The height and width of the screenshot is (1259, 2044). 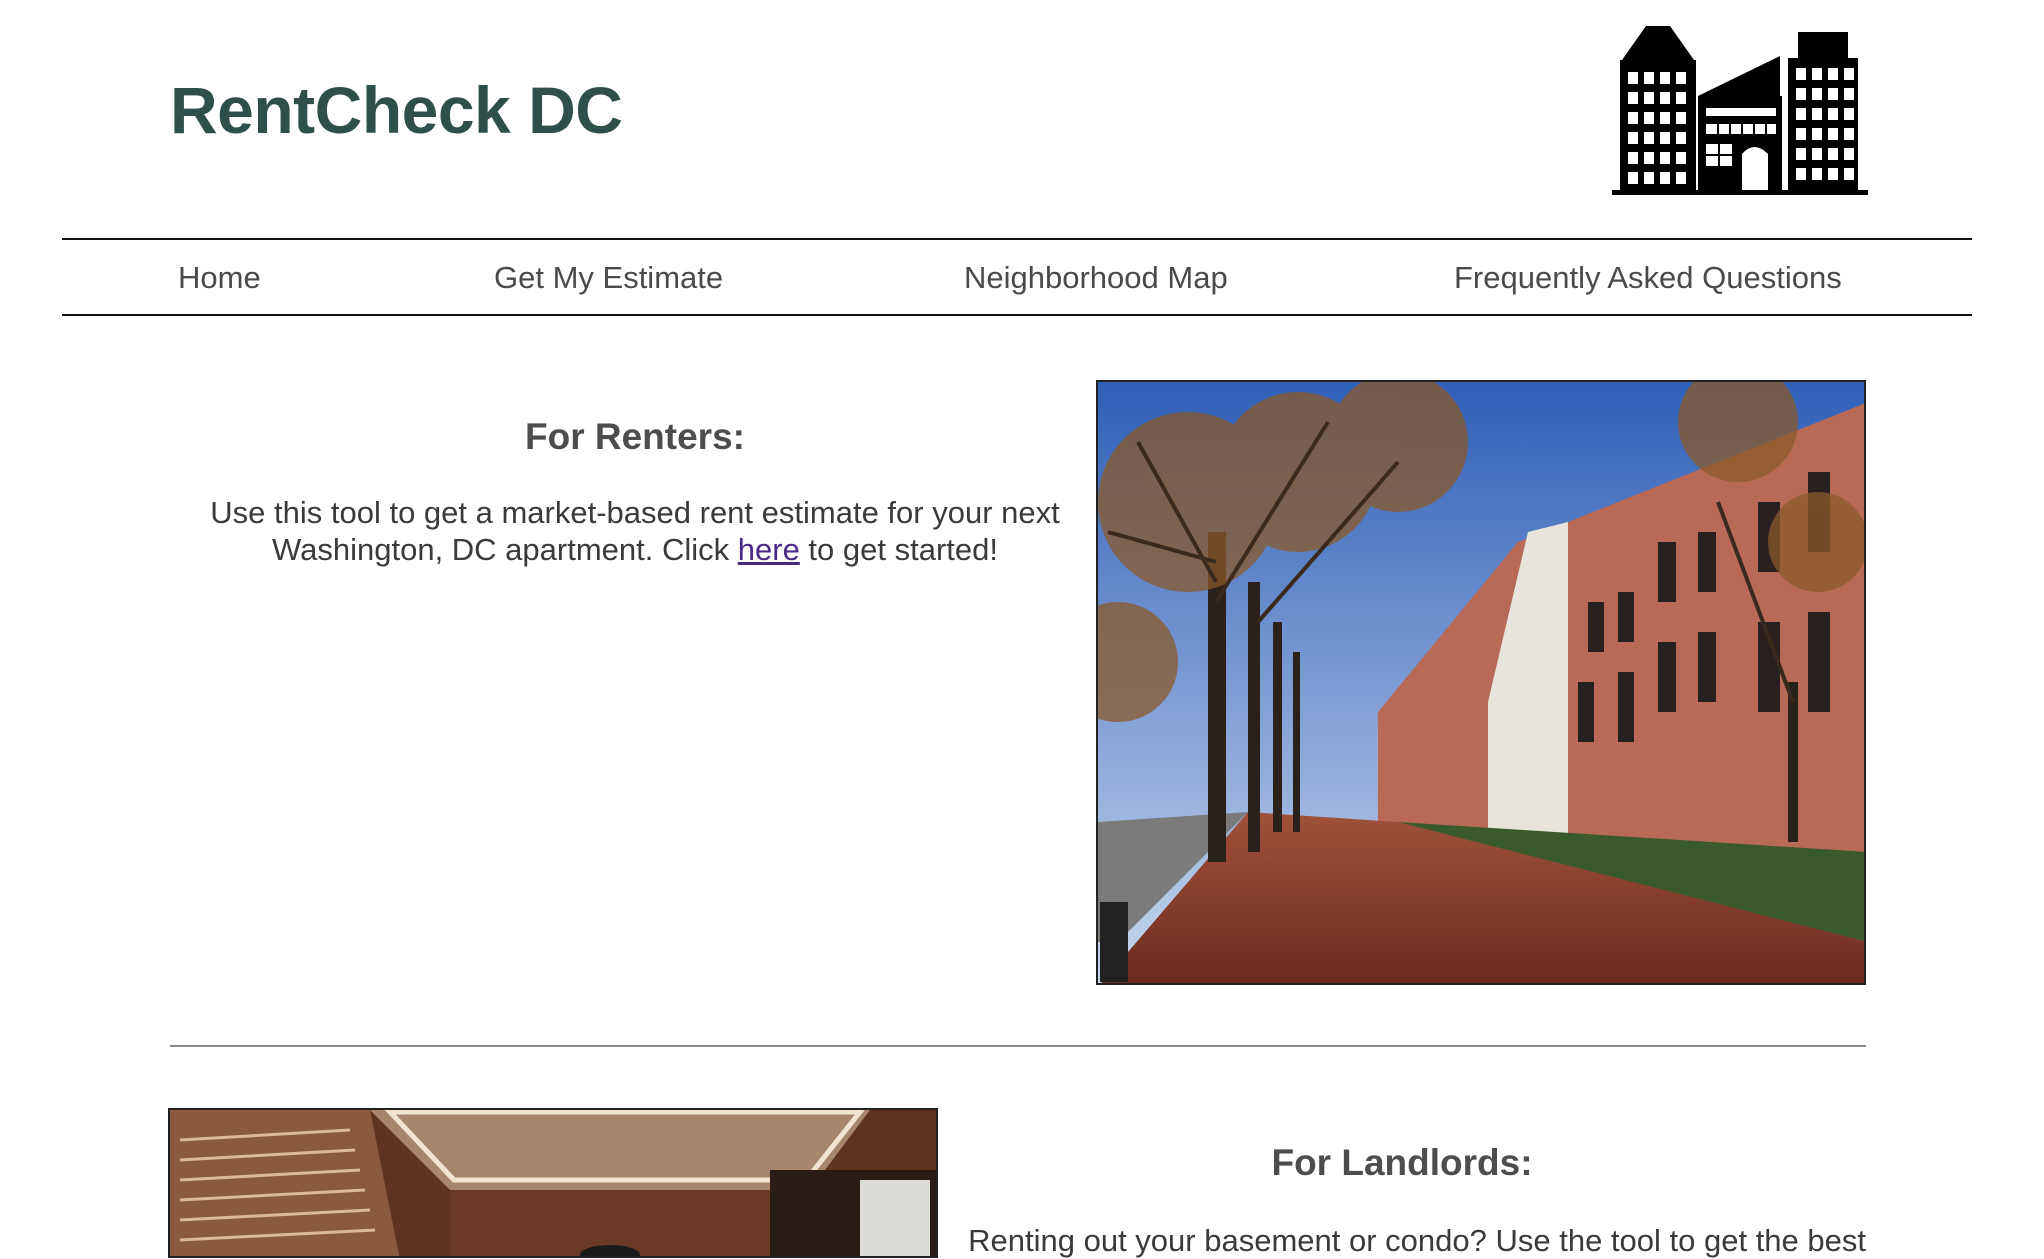 I want to click on renters-heading: For Renters:, so click(x=635, y=436).